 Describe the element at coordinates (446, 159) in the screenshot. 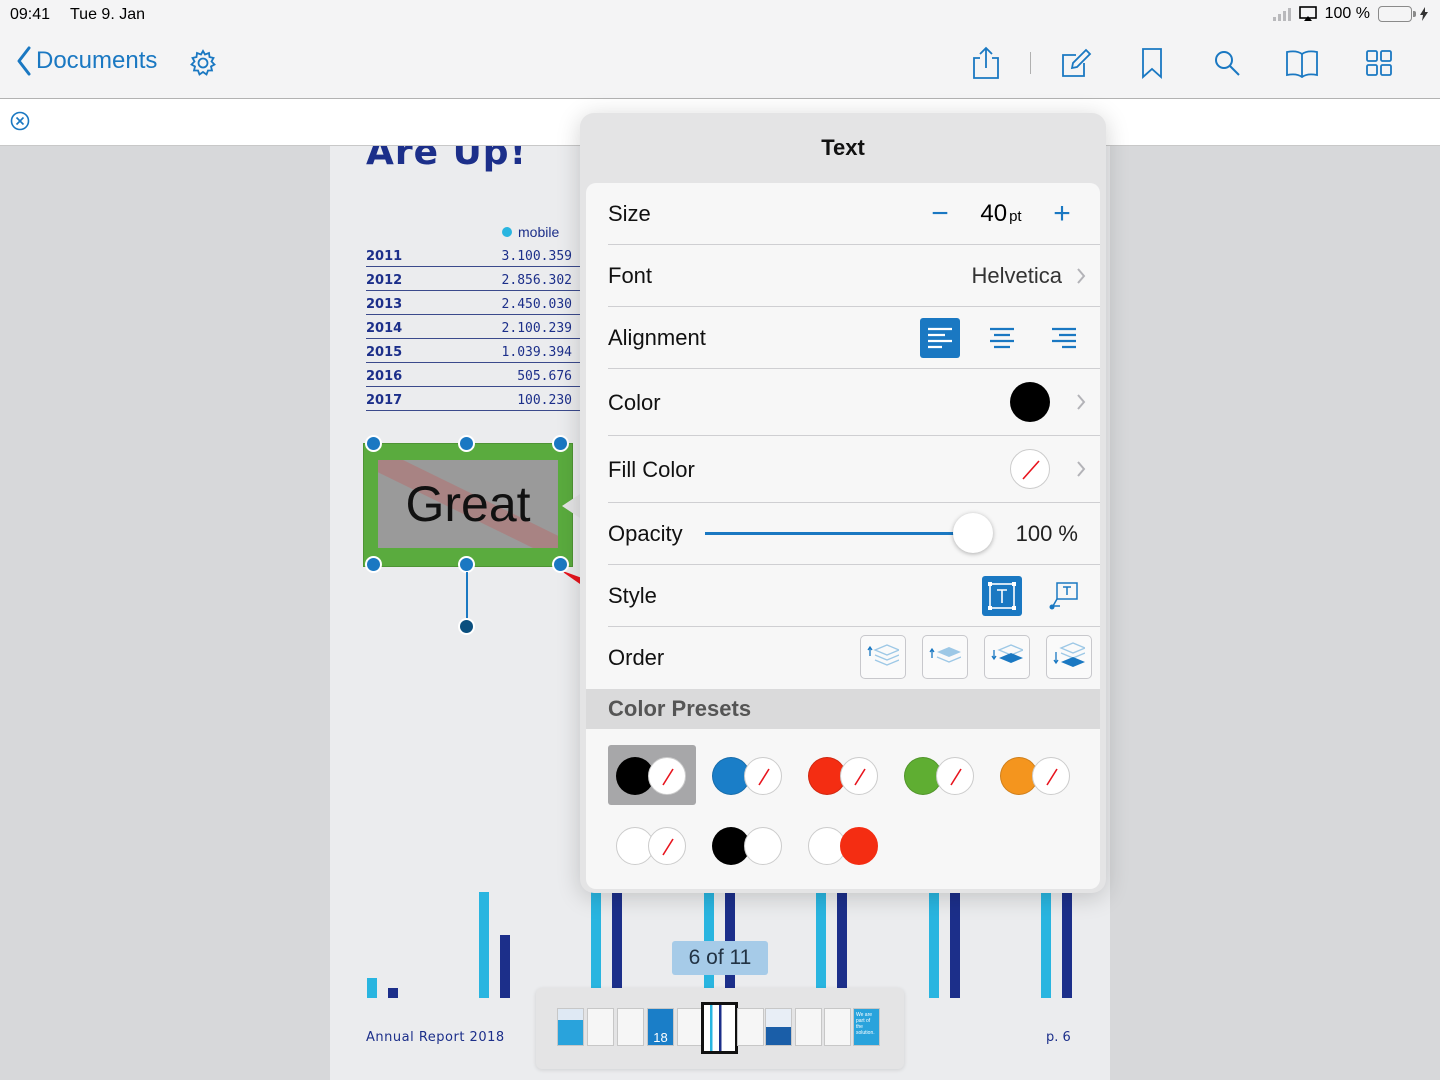

I see `page-heading: Are Up!` at that location.